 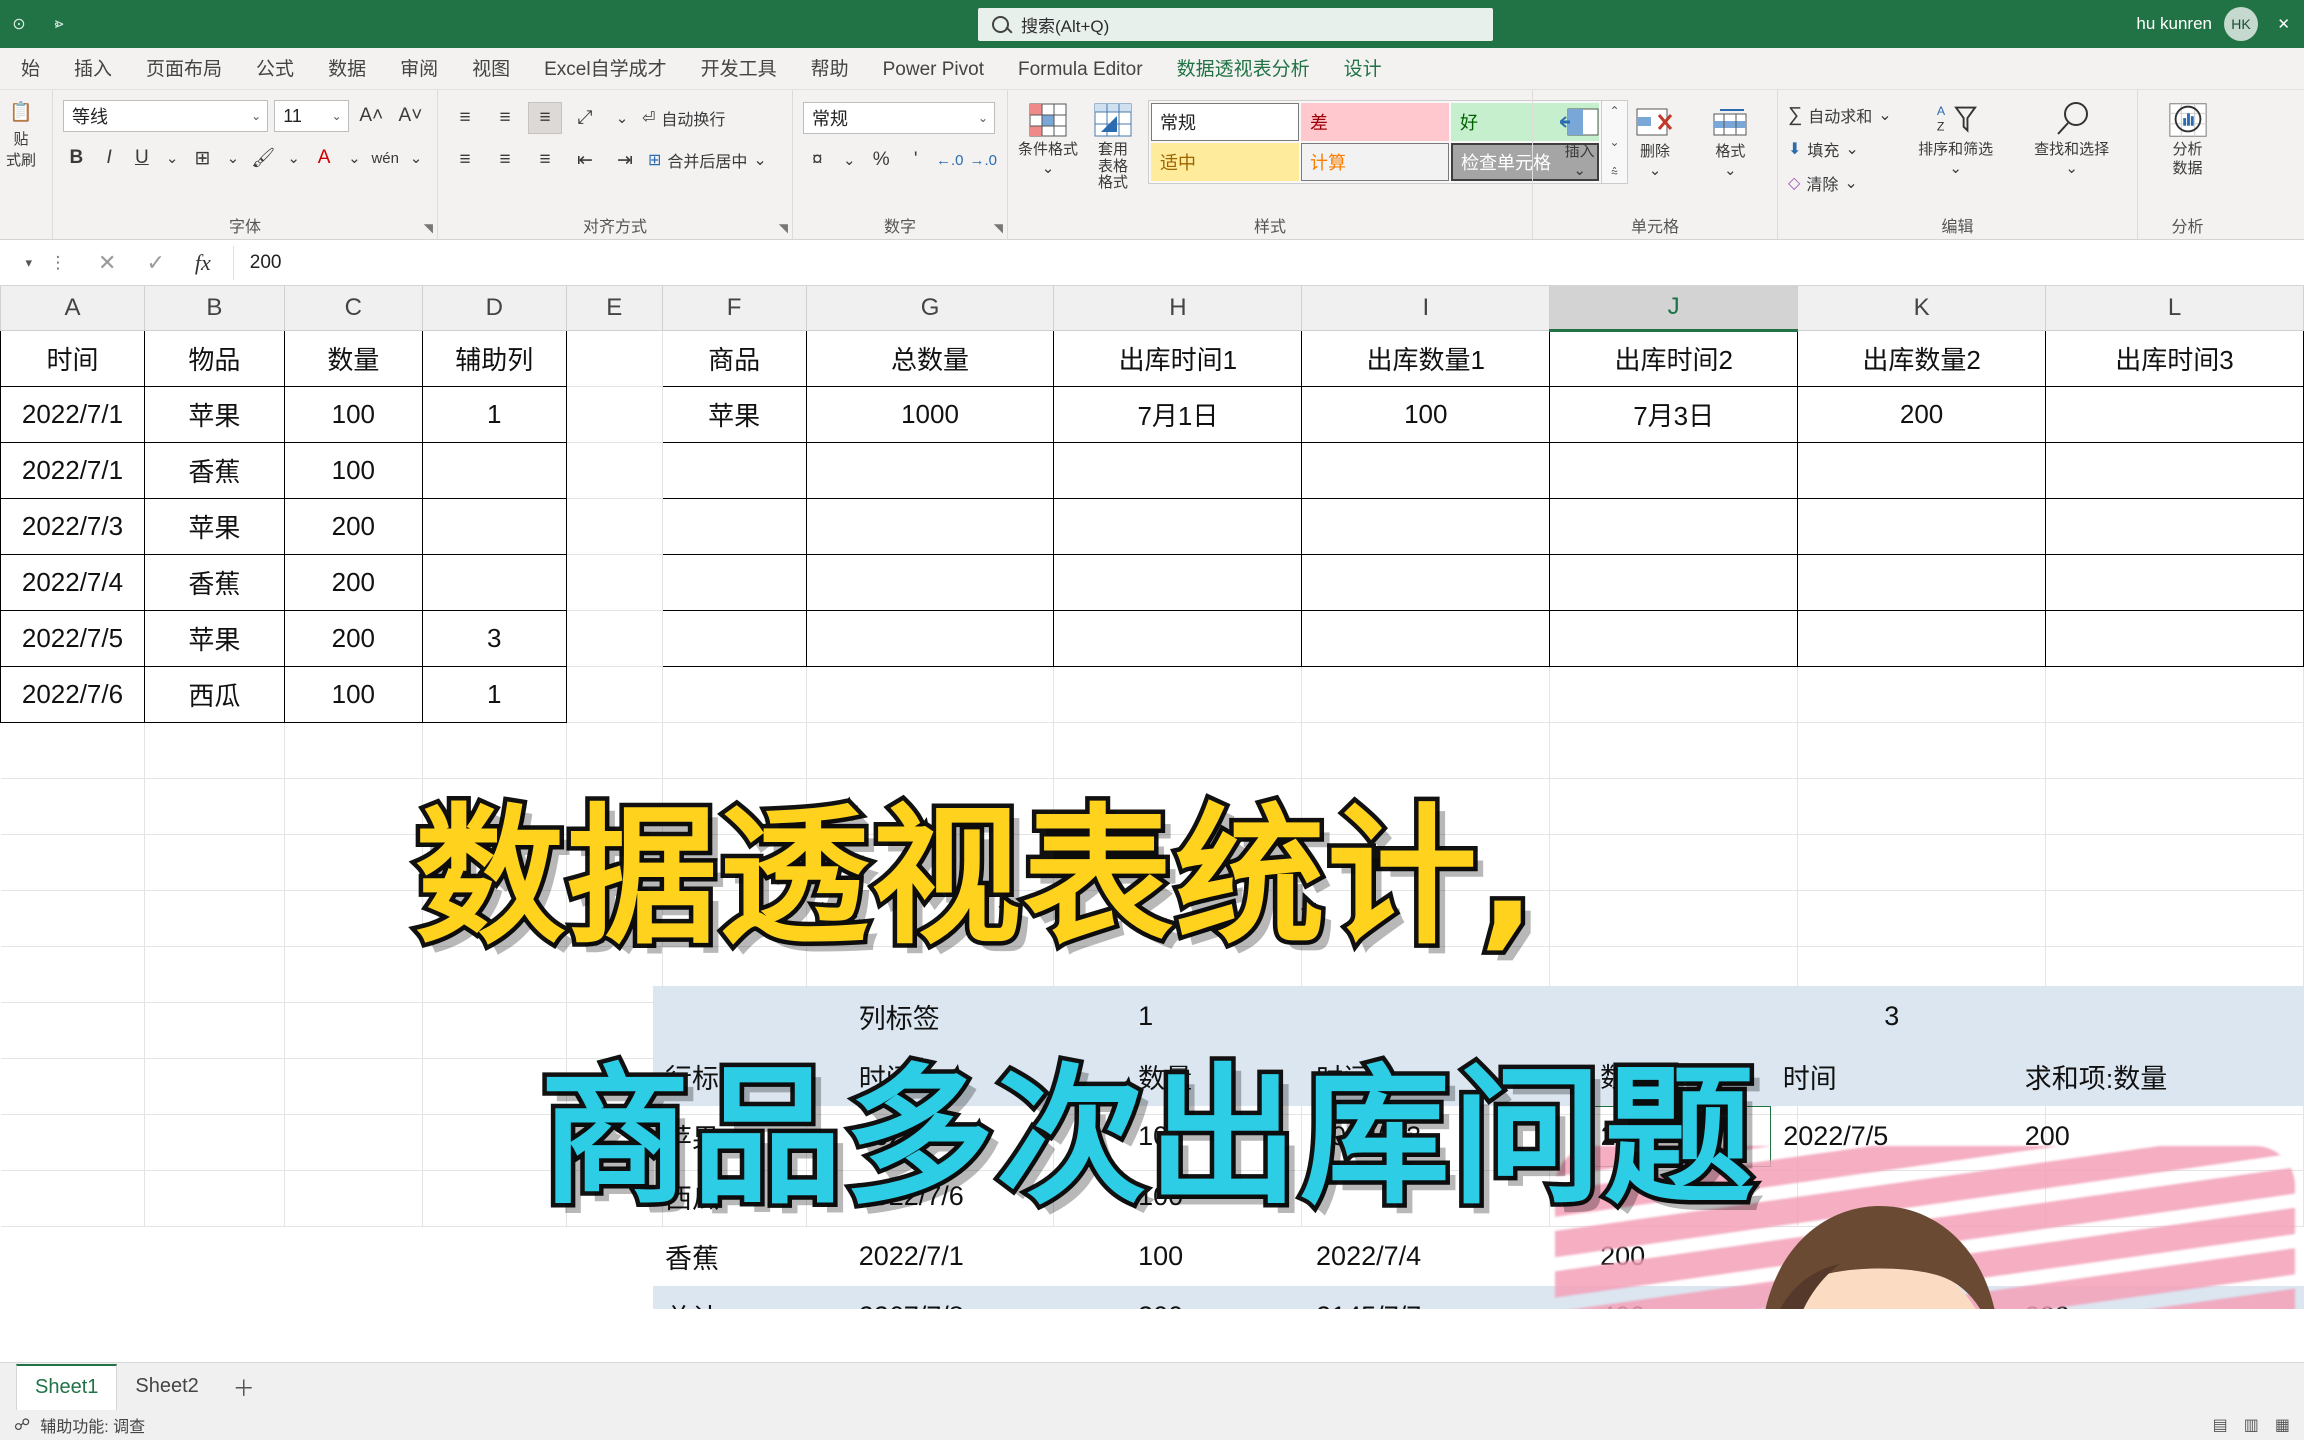 What do you see at coordinates (2158, 1076) in the screenshot?
I see `pivot-header-sum-qty: 求和项:数量` at bounding box center [2158, 1076].